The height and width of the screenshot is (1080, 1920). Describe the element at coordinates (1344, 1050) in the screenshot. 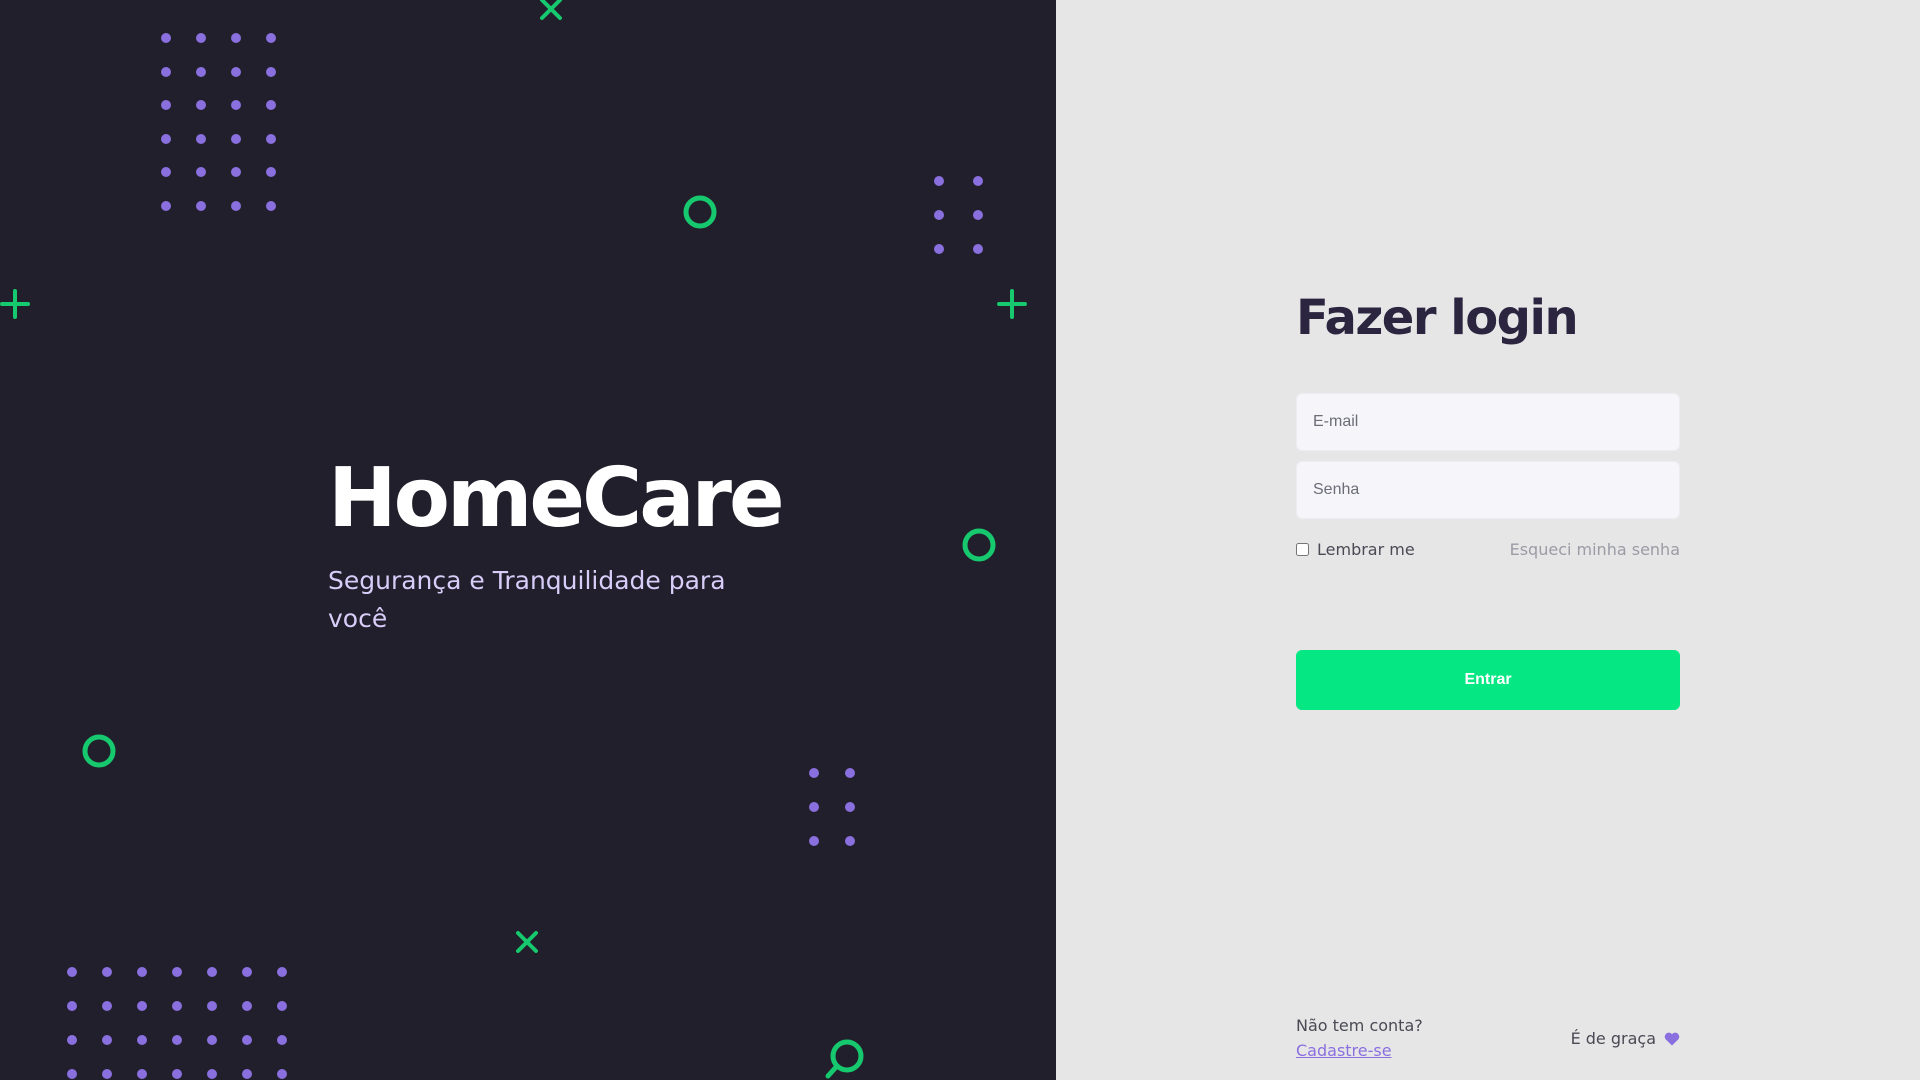

I see `signup-link: Cadastre-se` at that location.